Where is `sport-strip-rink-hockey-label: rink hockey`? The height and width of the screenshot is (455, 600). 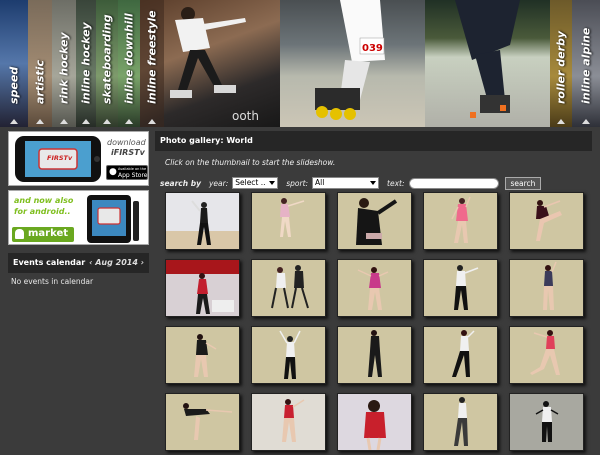
sport-strip-rink-hockey-label: rink hockey is located at coordinates (64, 68).